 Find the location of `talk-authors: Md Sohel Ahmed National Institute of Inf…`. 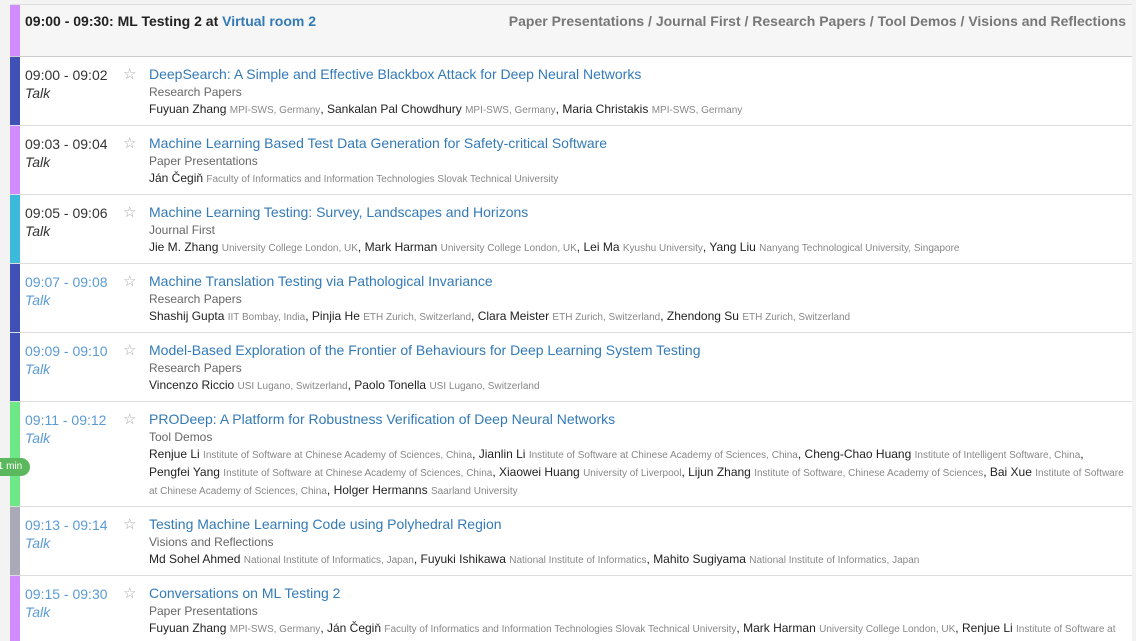

talk-authors: Md Sohel Ahmed National Institute of Inf… is located at coordinates (636, 560).